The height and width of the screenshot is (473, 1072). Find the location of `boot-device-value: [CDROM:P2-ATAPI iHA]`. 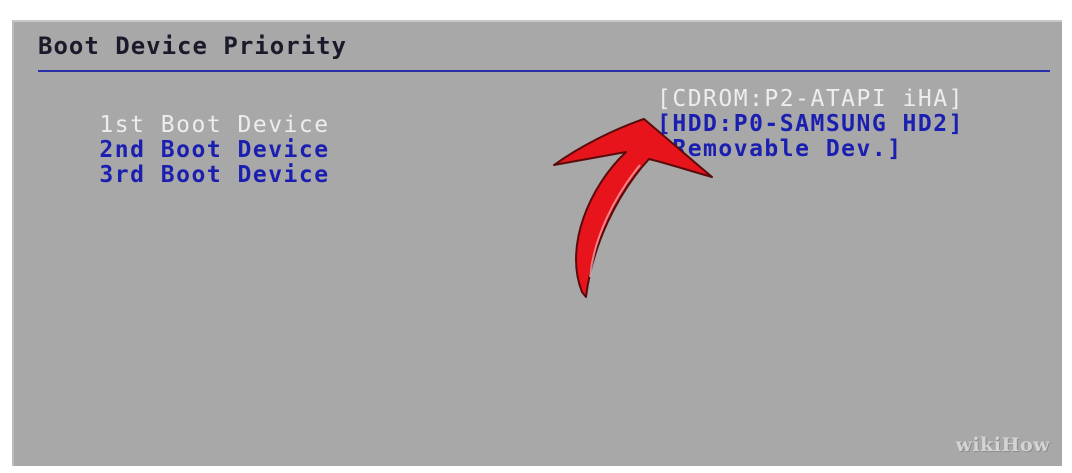

boot-device-value: [CDROM:P2-ATAPI iHA] is located at coordinates (810, 99).